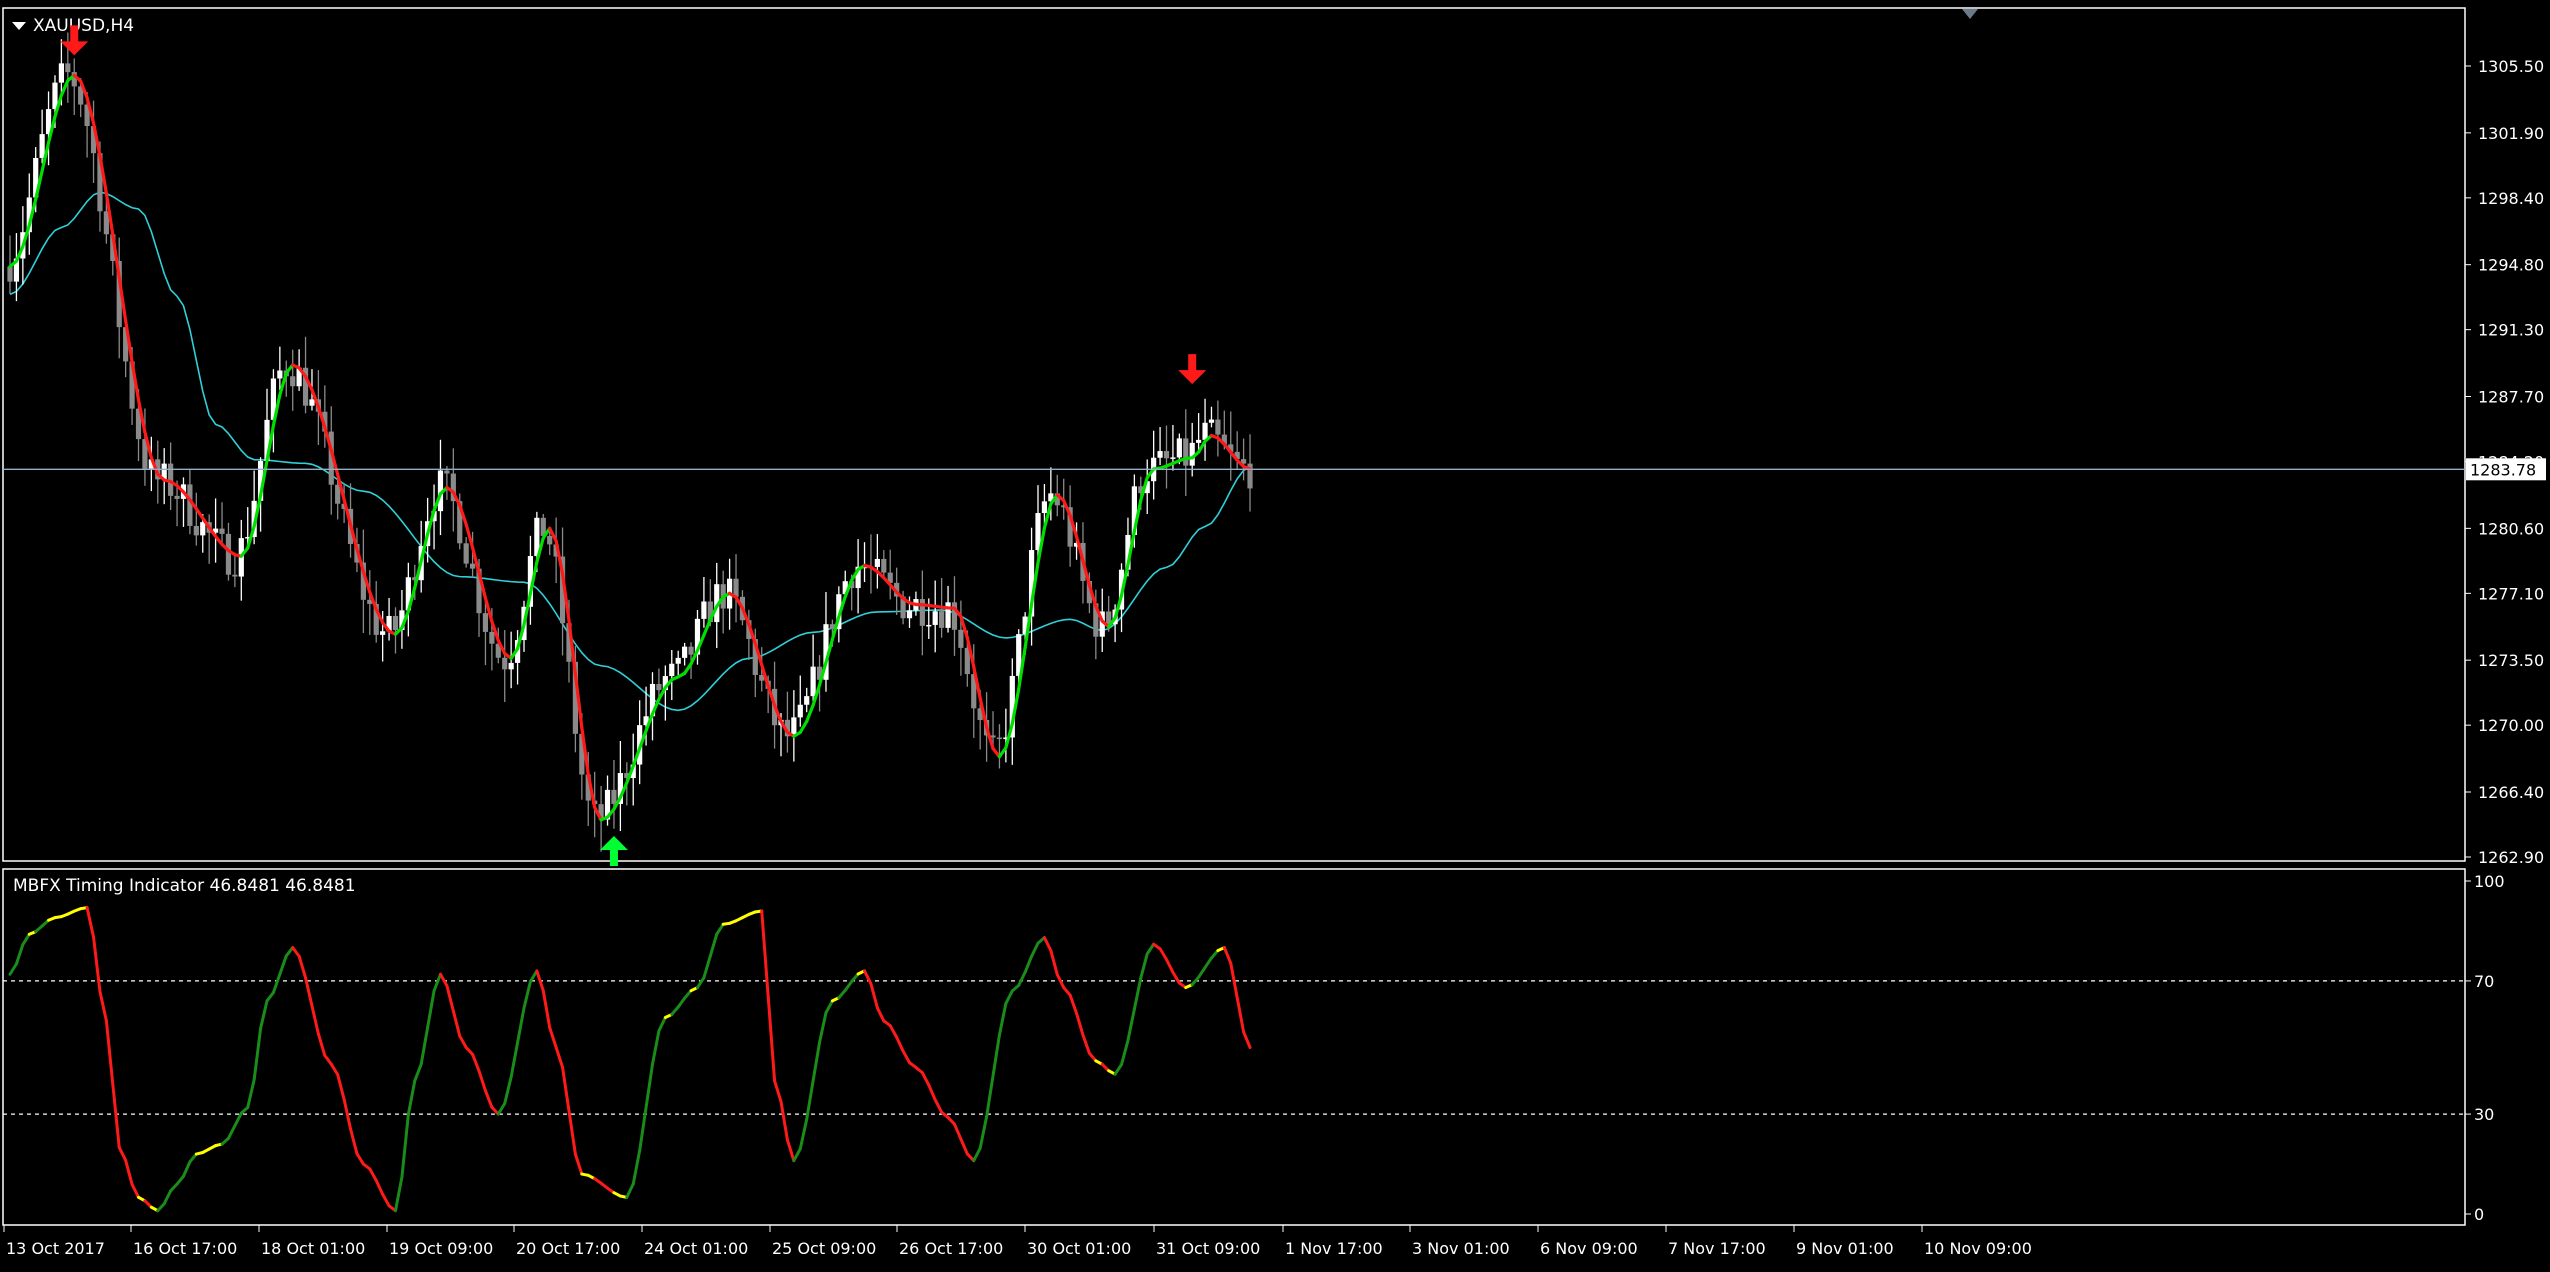  Describe the element at coordinates (441, 1248) in the screenshot. I see `time-tick-label: 19 Oct 09:00` at that location.